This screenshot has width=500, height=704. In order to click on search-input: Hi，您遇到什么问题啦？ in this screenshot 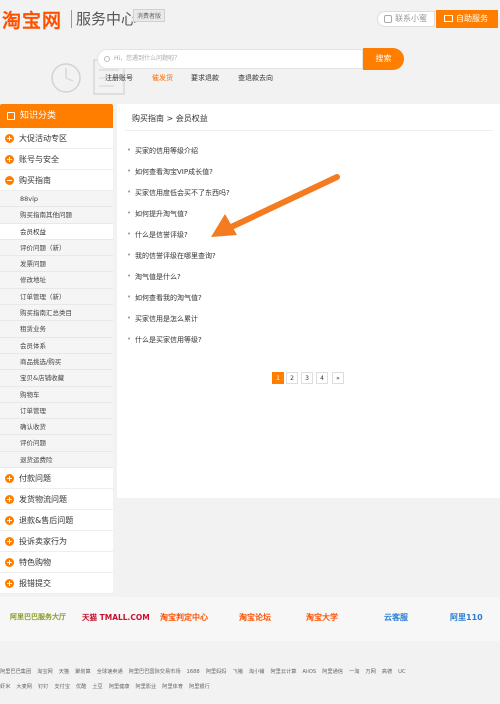, I will do `click(230, 59)`.